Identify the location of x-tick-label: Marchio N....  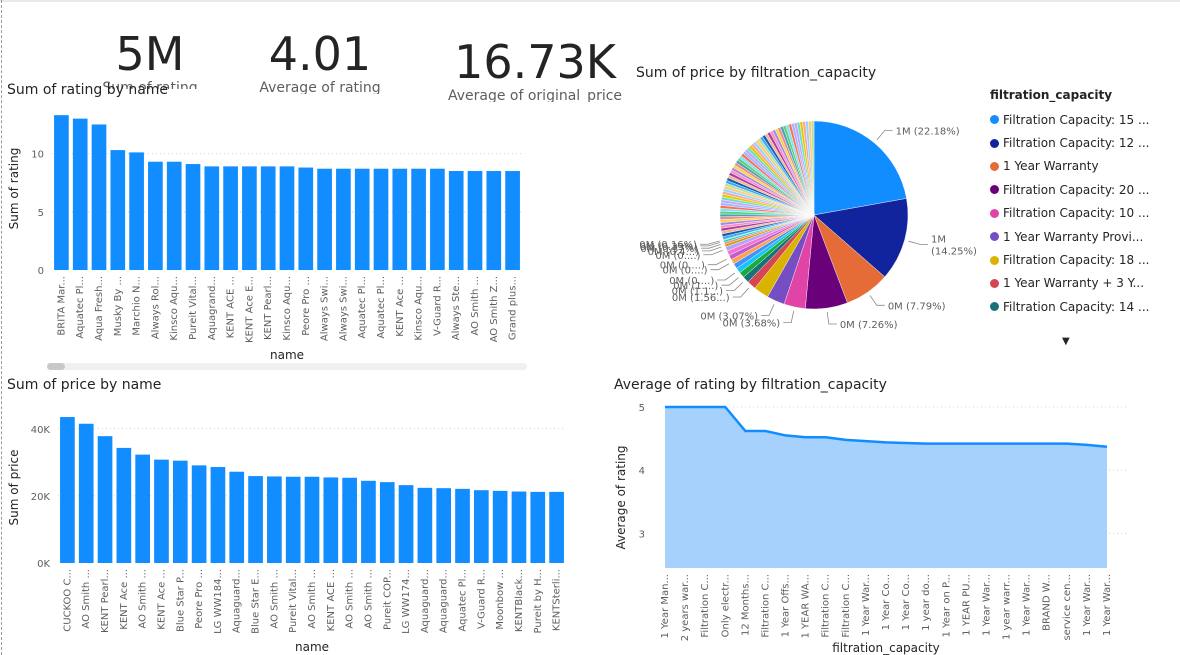
(137, 306).